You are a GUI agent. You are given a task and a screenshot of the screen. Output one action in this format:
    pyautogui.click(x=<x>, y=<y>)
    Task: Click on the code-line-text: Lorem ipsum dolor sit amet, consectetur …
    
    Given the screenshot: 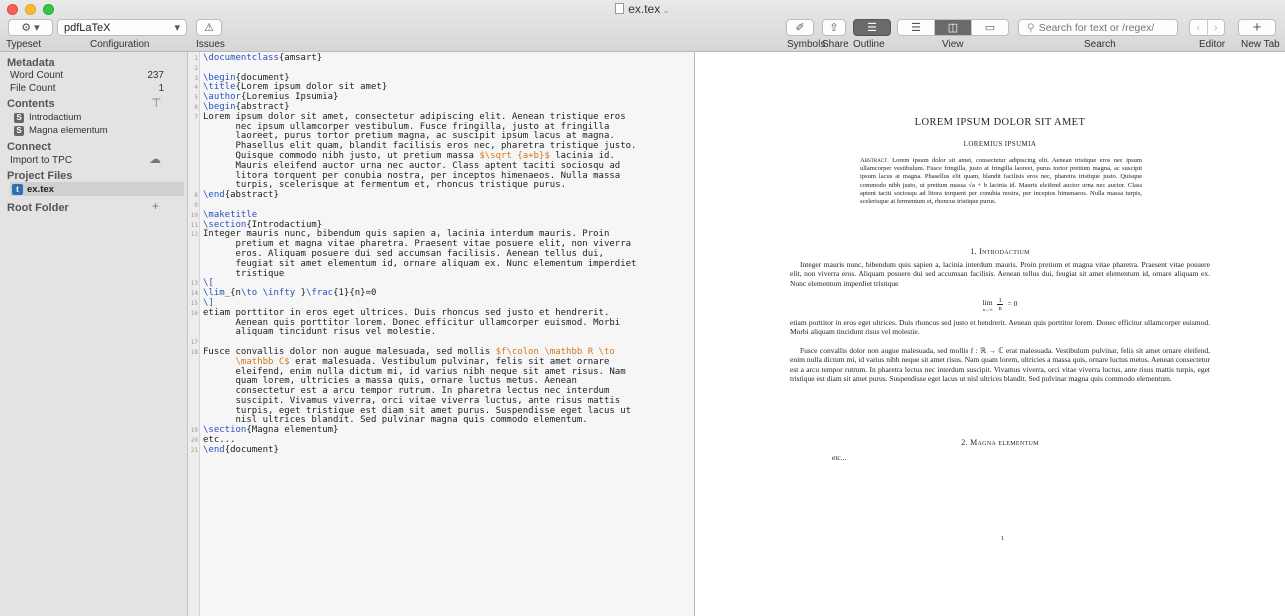 What is the action you would take?
    pyautogui.click(x=420, y=151)
    